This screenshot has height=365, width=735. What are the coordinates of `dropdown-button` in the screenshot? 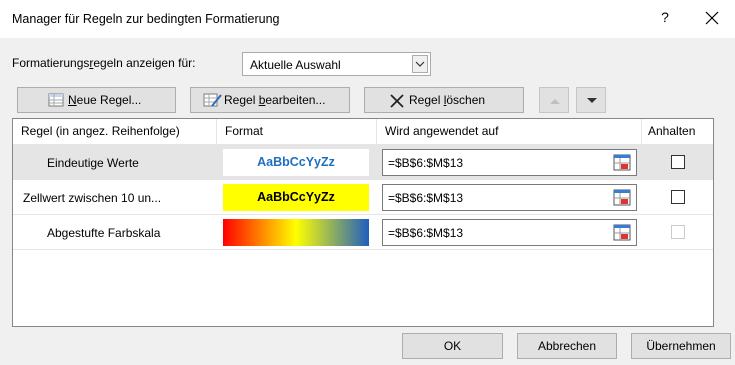 It's located at (420, 64).